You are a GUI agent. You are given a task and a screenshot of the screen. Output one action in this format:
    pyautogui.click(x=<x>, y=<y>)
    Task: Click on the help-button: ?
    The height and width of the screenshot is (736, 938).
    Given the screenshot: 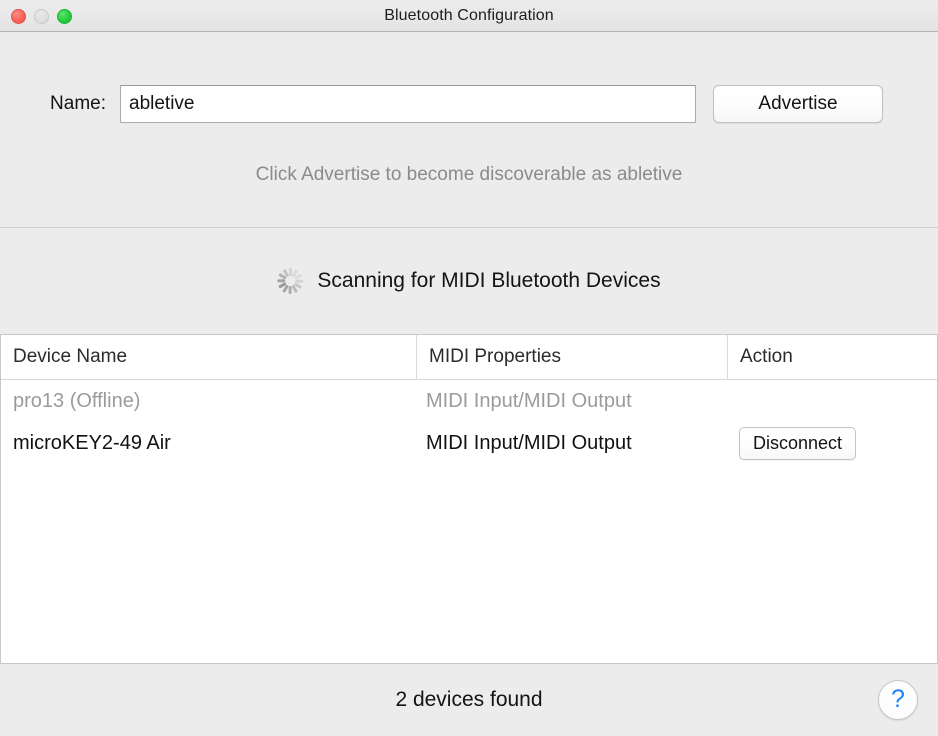 What is the action you would take?
    pyautogui.click(x=898, y=700)
    